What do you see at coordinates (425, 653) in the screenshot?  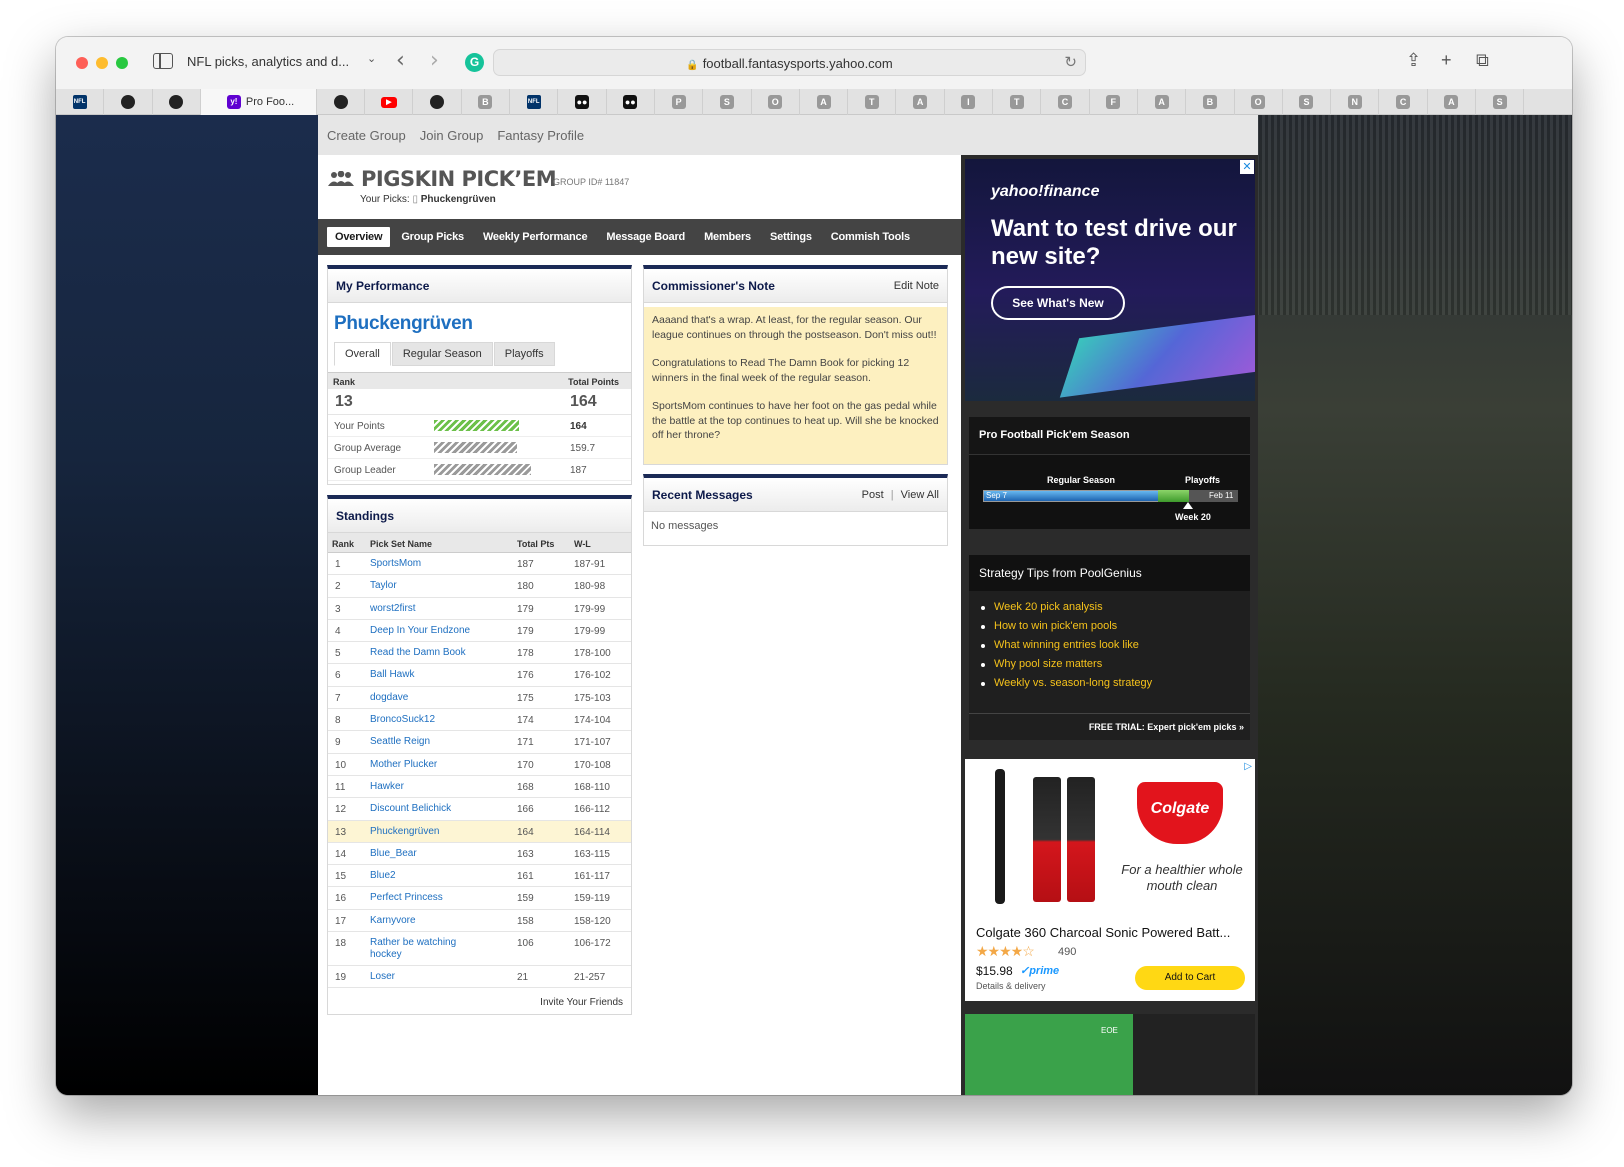 I see `pick-set-link: Read the Damn Book` at bounding box center [425, 653].